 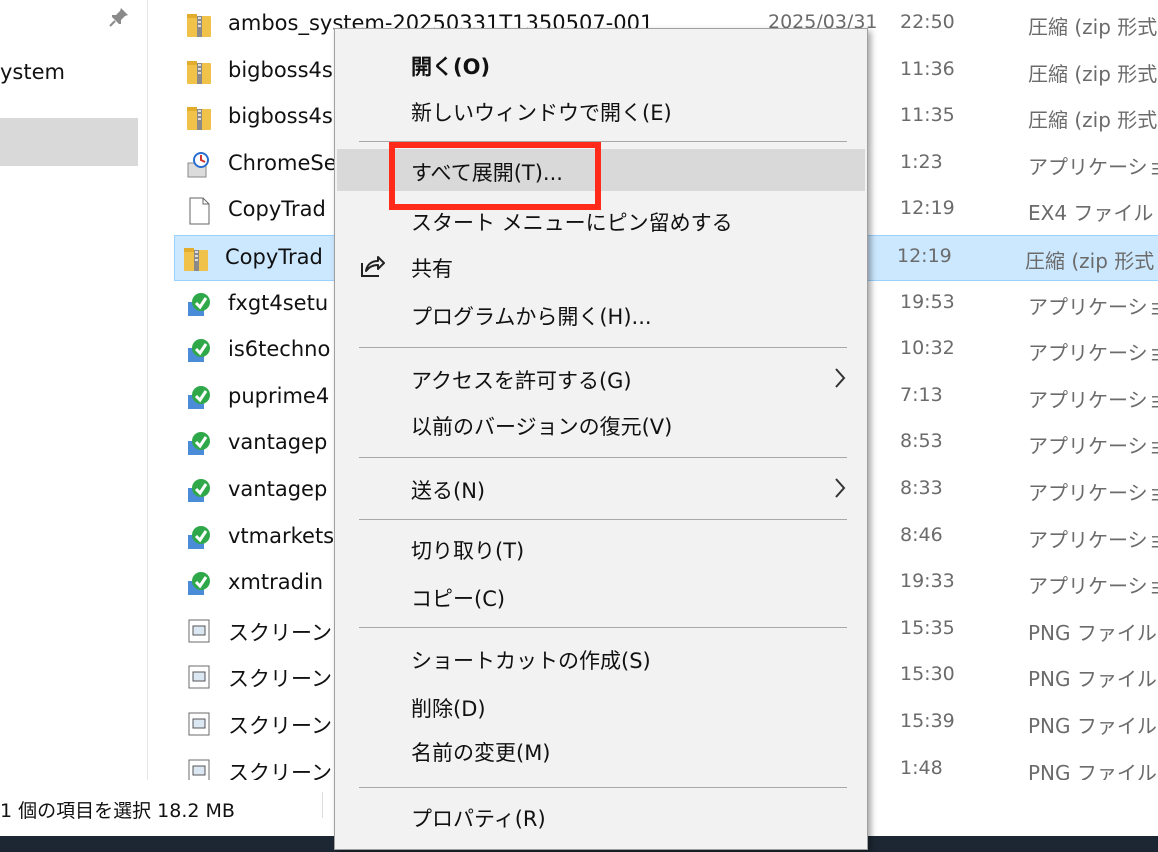 I want to click on menu-item: 名前の変更(M), so click(x=601, y=750).